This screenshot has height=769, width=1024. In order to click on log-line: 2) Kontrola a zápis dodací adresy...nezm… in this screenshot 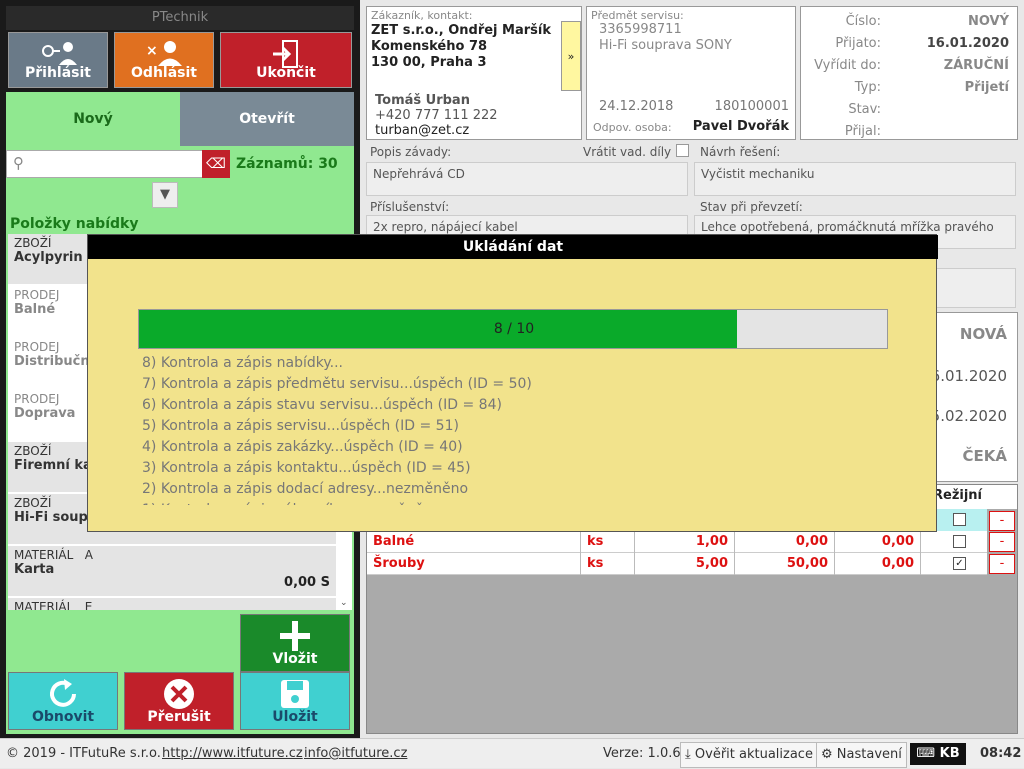, I will do `click(305, 489)`.